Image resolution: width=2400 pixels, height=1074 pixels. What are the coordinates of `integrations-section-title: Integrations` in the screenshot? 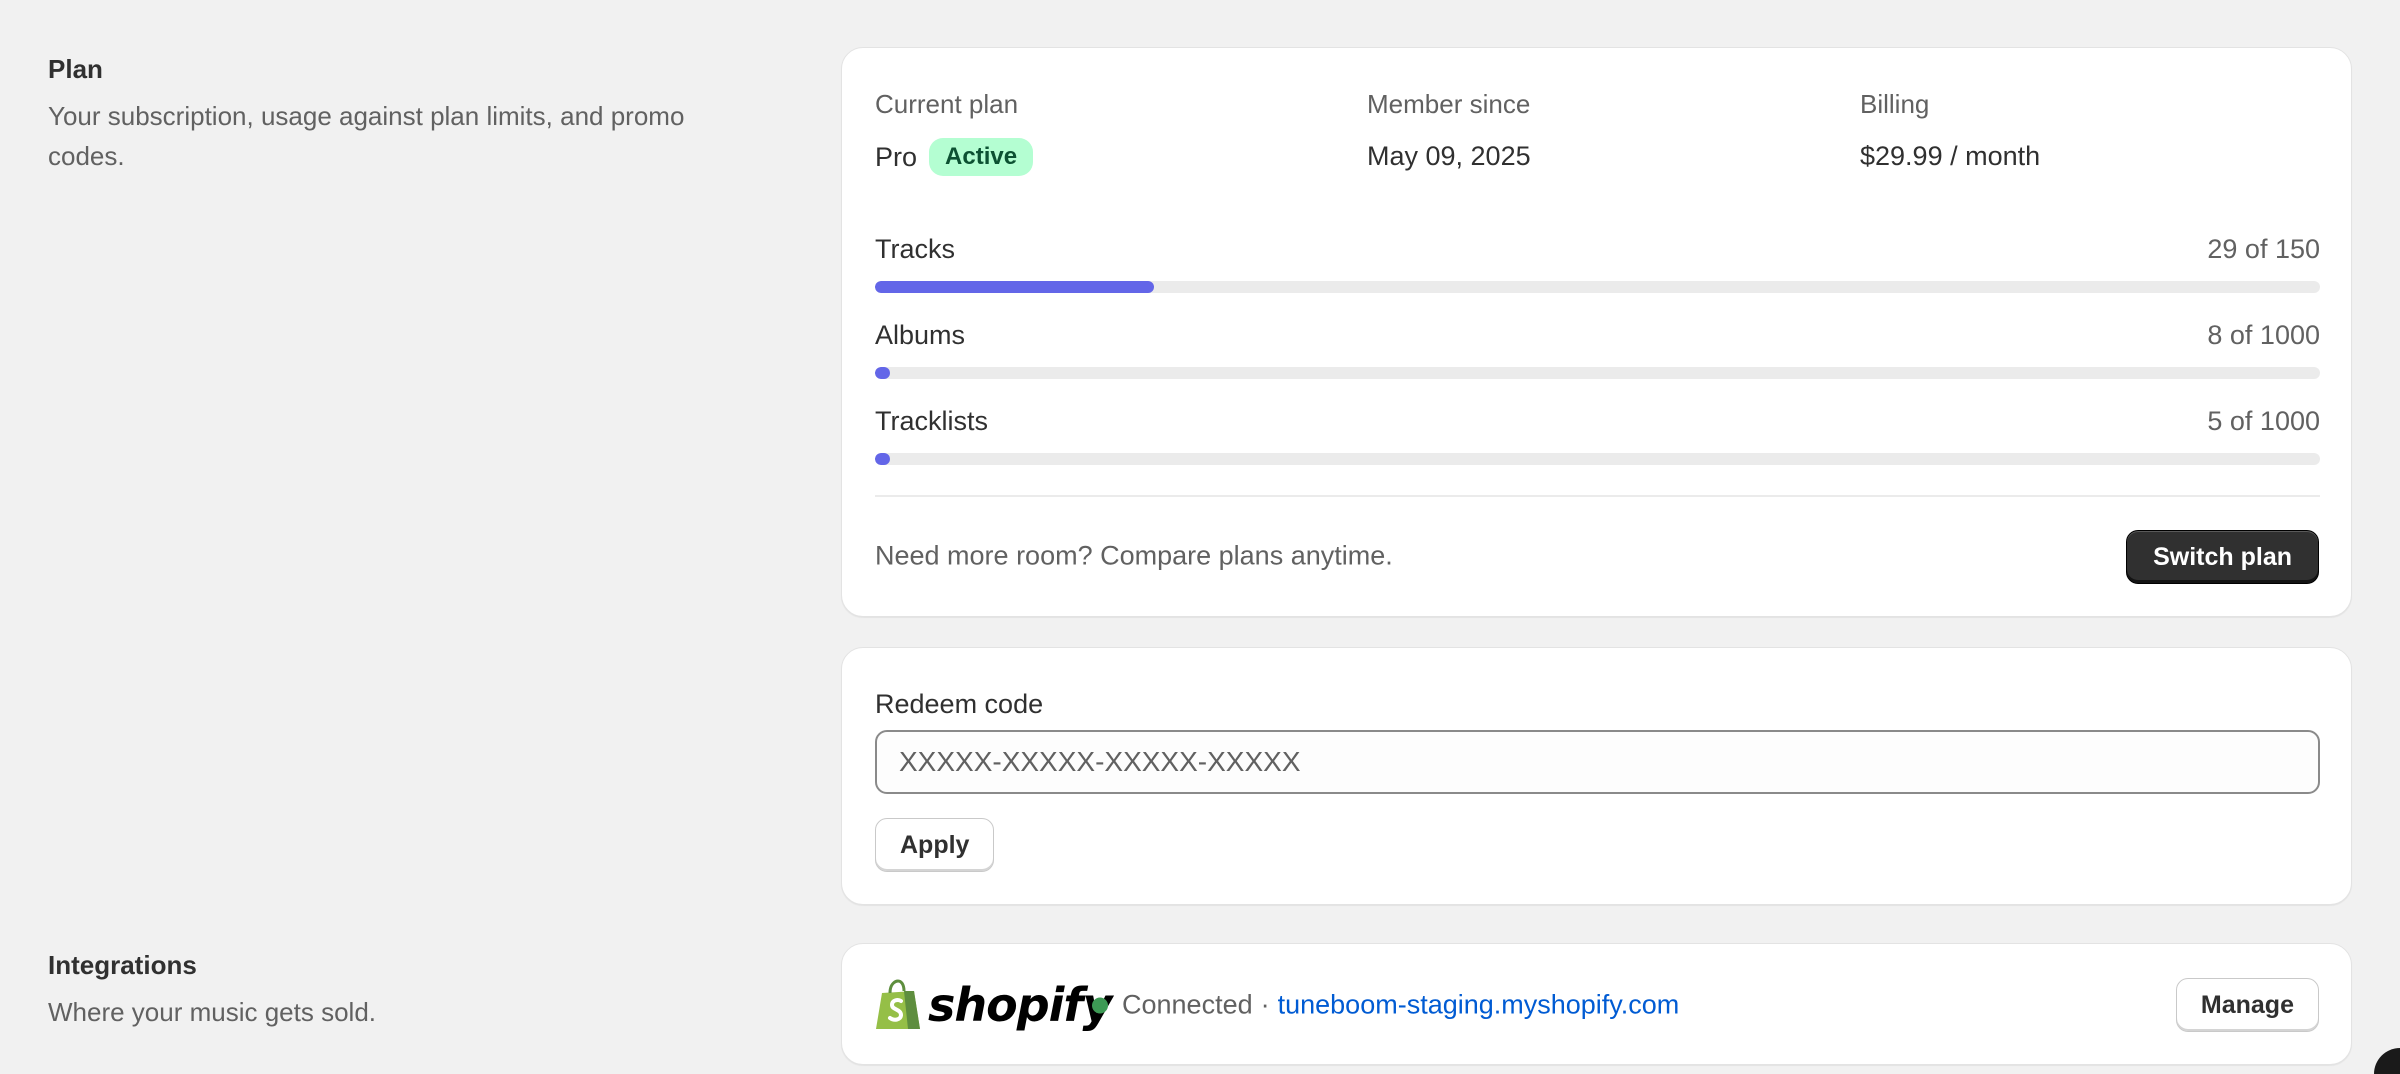 It's located at (122, 965).